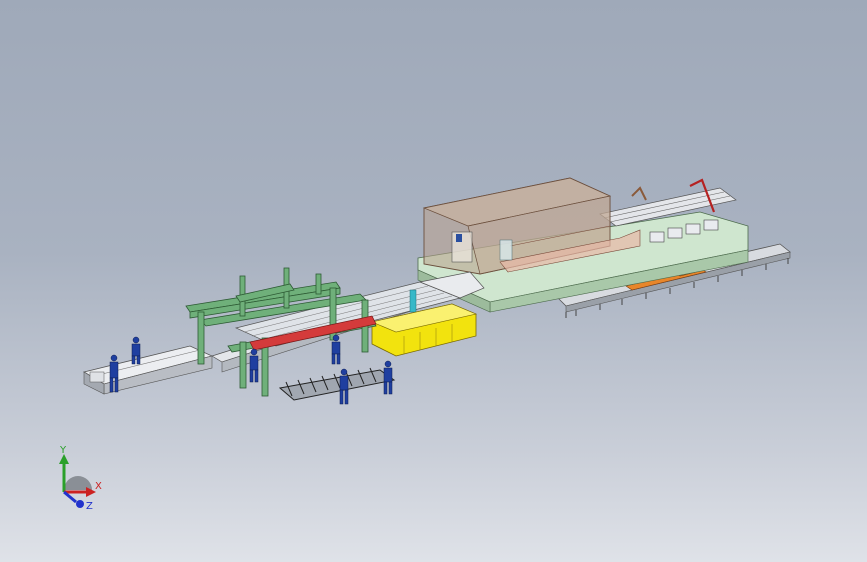 The height and width of the screenshot is (562, 867). What do you see at coordinates (63, 450) in the screenshot?
I see `y-axis-label: Y` at bounding box center [63, 450].